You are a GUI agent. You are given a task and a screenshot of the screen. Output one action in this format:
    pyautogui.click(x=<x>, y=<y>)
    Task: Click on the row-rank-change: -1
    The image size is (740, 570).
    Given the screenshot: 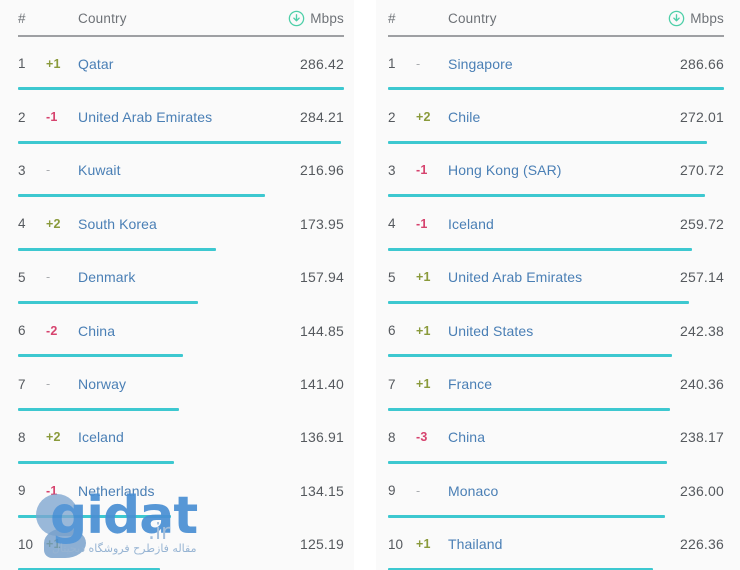 What is the action you would take?
    pyautogui.click(x=422, y=170)
    